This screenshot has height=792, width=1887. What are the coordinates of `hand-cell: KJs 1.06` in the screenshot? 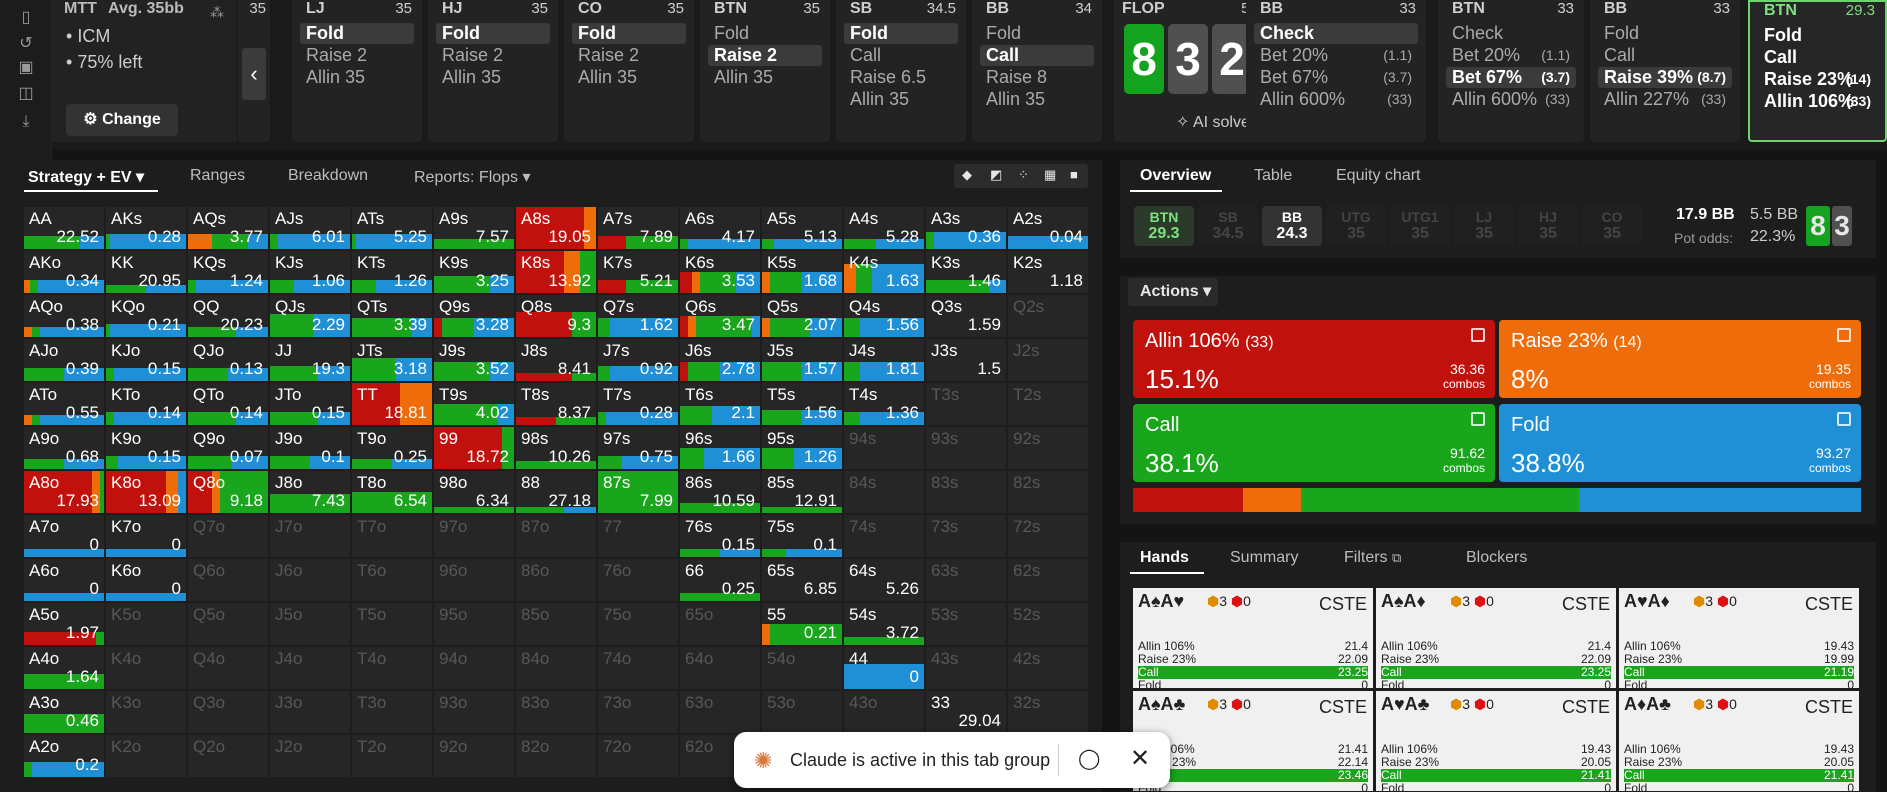 It's located at (310, 272).